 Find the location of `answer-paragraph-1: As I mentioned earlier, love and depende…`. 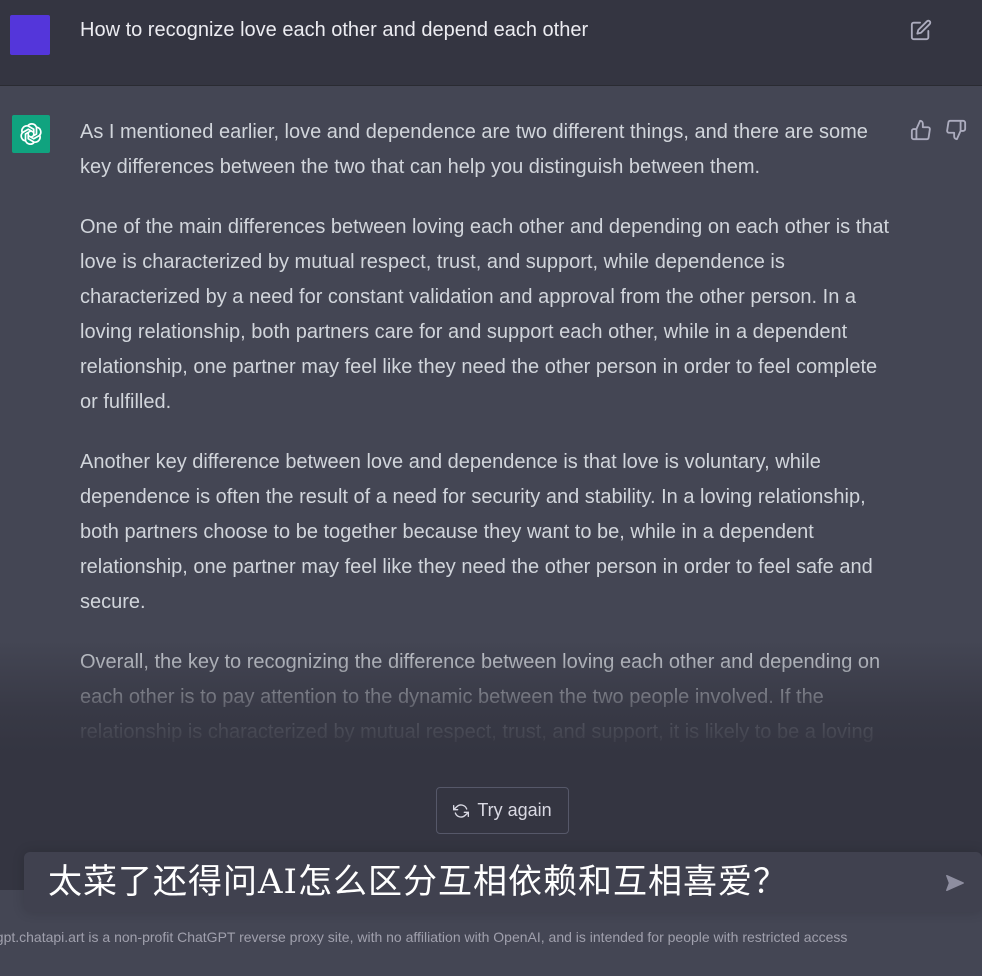

answer-paragraph-1: As I mentioned earlier, love and depende… is located at coordinates (474, 149).